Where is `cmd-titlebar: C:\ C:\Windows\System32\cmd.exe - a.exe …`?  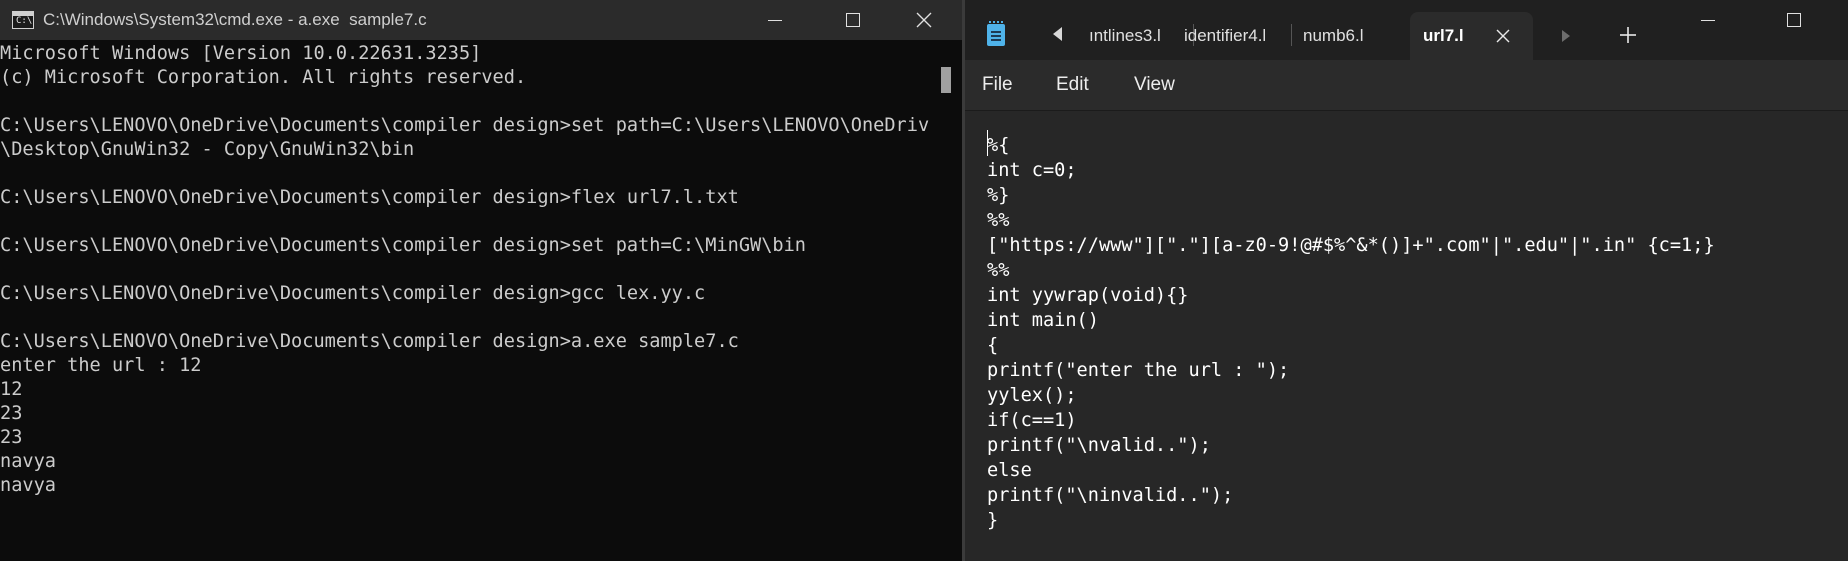
cmd-titlebar: C:\ C:\Windows\System32\cmd.exe - a.exe … is located at coordinates (481, 20).